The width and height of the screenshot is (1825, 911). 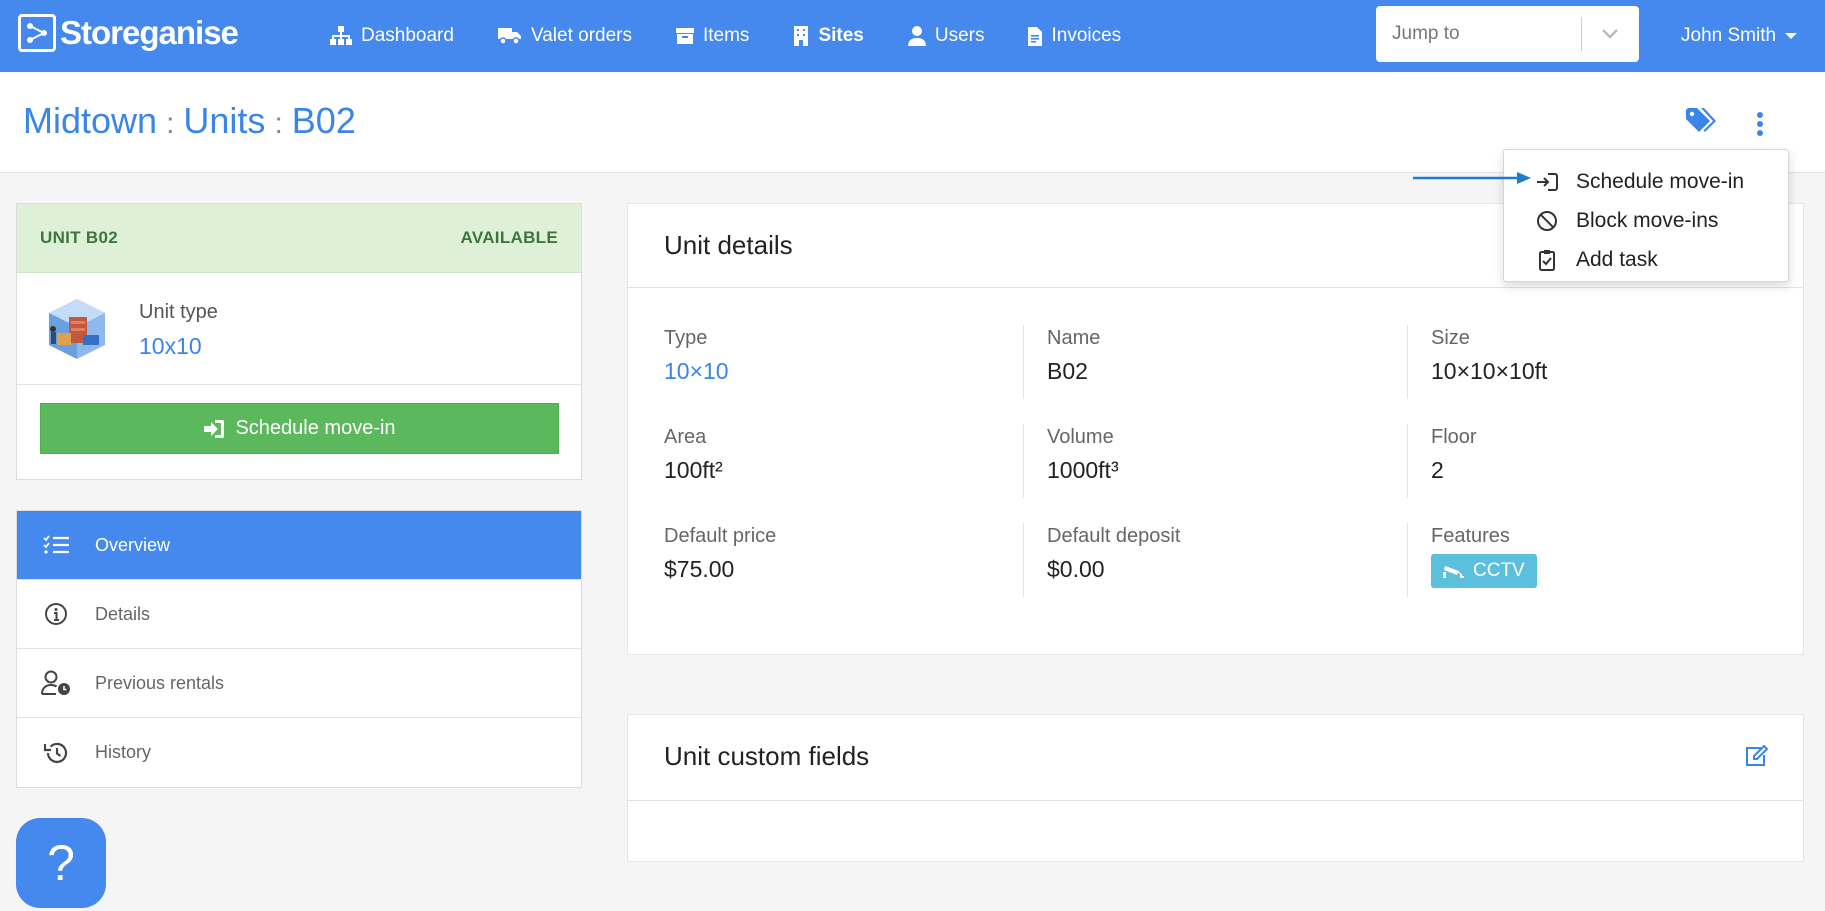 I want to click on side-item-label: Previous rentals, so click(x=160, y=682).